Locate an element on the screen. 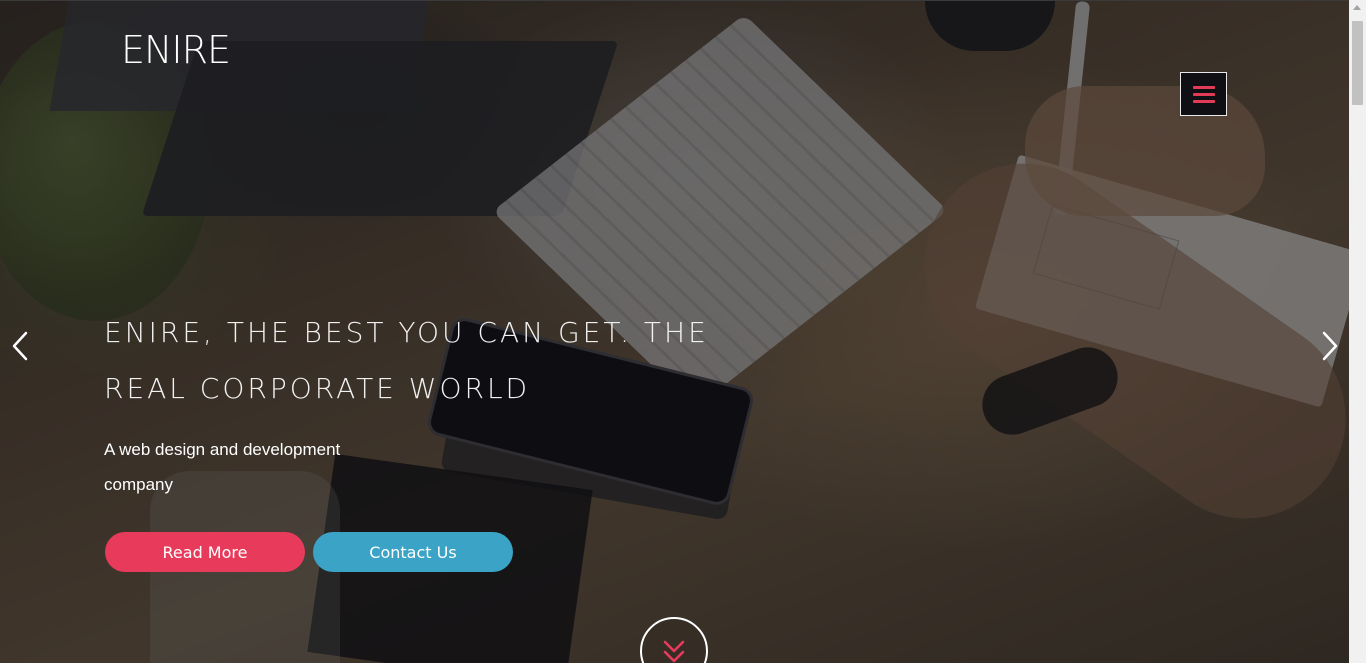 Image resolution: width=1366 pixels, height=663 pixels. page-scrollbar is located at coordinates (1357, 331).